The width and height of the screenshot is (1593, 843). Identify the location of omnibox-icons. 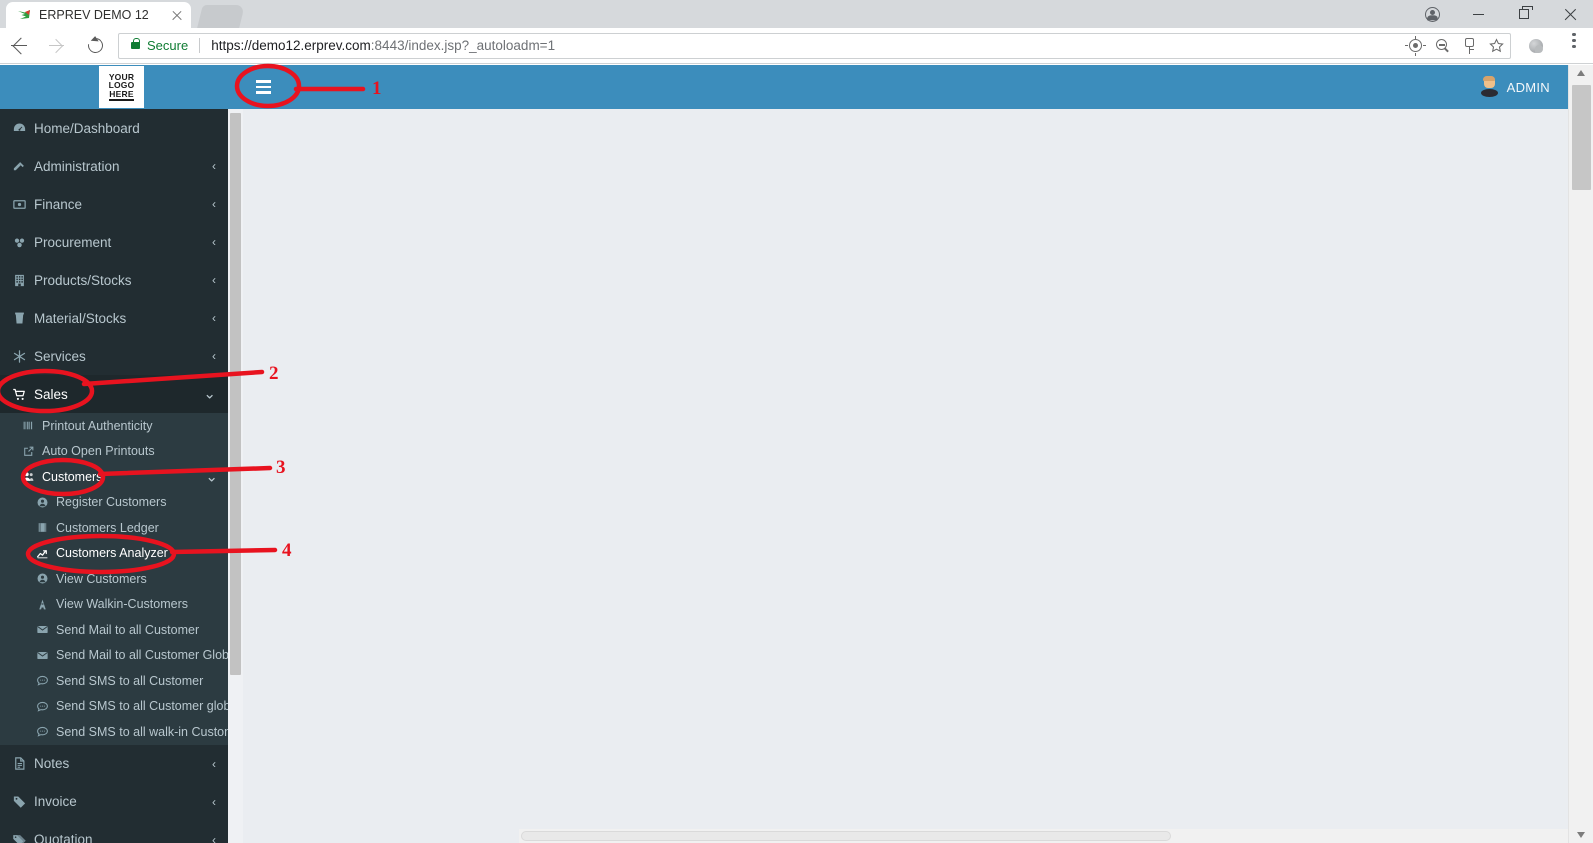
(1456, 46).